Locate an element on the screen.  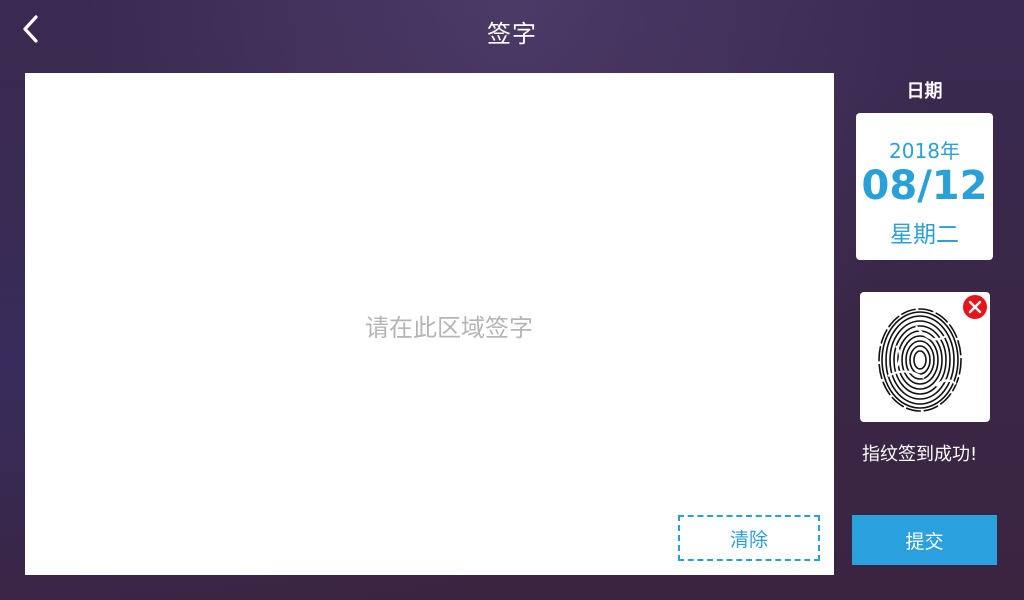
close-icon is located at coordinates (975, 307).